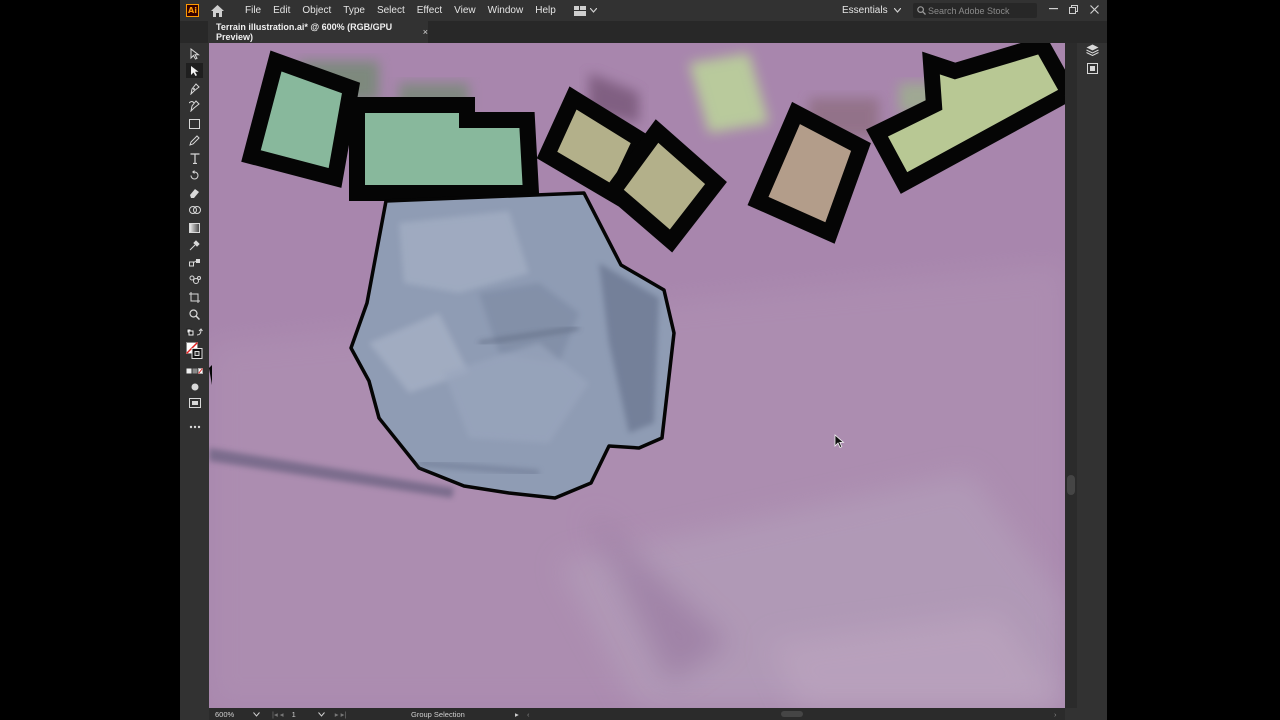  Describe the element at coordinates (429, 10) in the screenshot. I see `menu-effect: Effect` at that location.